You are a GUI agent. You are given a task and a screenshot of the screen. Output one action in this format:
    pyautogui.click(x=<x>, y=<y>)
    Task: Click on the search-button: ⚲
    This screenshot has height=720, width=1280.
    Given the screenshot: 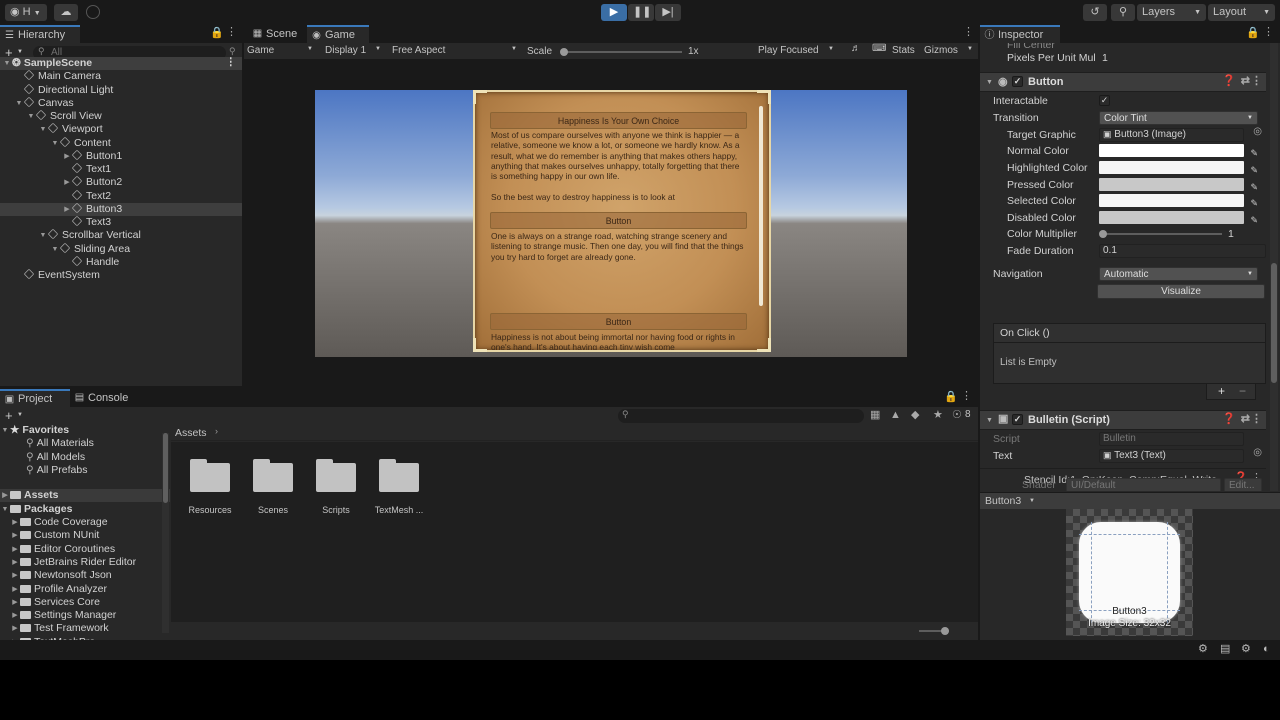 What is the action you would take?
    pyautogui.click(x=1123, y=12)
    